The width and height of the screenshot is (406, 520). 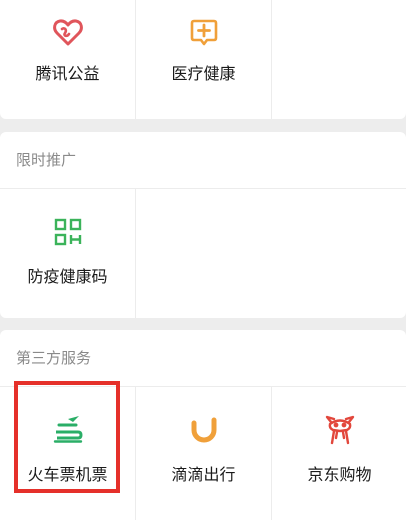 What do you see at coordinates (339, 453) in the screenshot?
I see `service-jd-shopping: 京东购物` at bounding box center [339, 453].